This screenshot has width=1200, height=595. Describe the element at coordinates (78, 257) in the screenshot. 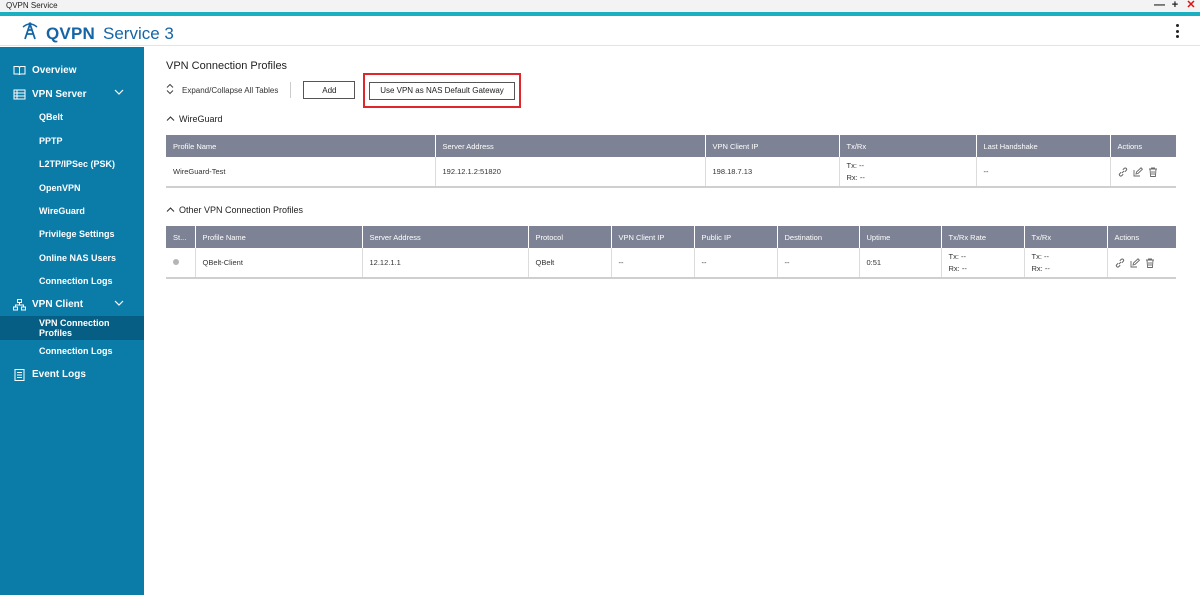

I see `sidebar-item-label: Online NAS Users` at that location.